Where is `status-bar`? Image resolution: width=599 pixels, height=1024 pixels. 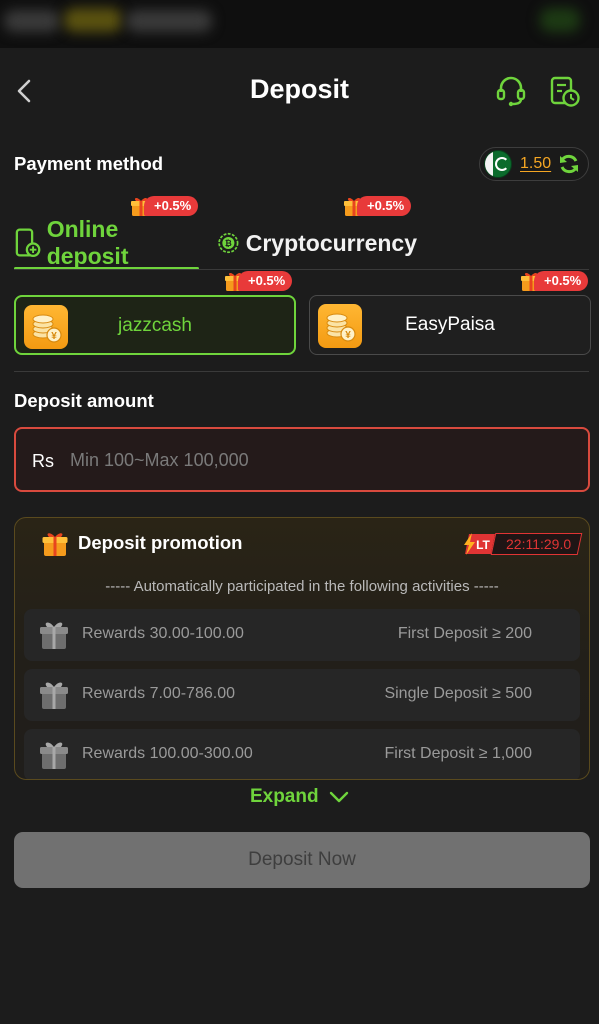 status-bar is located at coordinates (299, 24).